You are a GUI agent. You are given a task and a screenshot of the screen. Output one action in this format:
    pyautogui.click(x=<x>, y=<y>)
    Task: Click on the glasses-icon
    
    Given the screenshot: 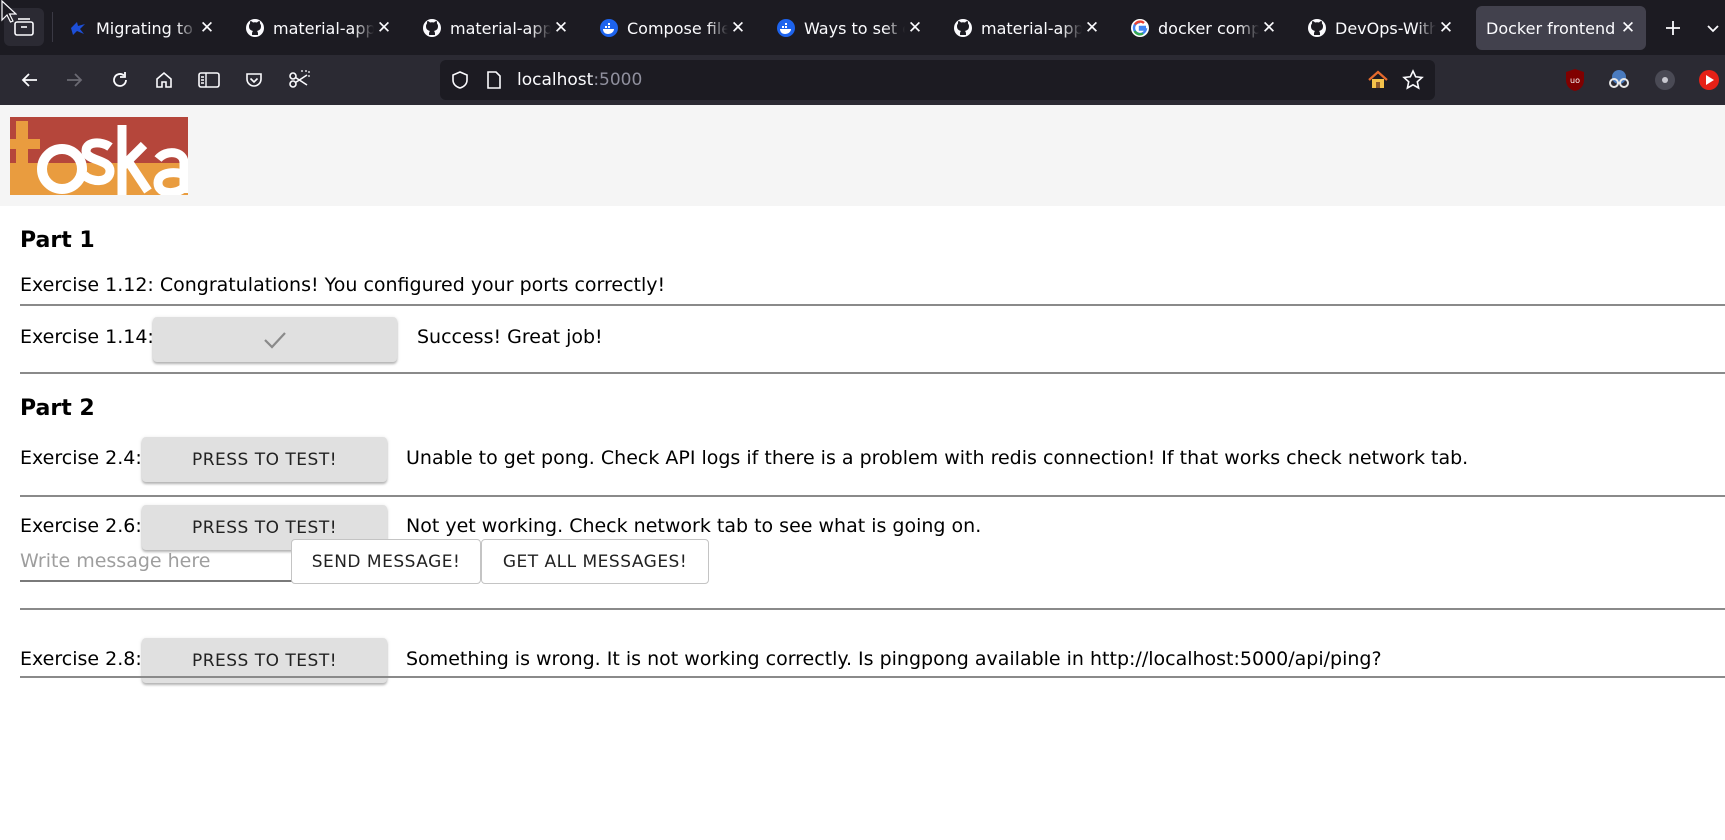 What is the action you would take?
    pyautogui.click(x=1619, y=79)
    